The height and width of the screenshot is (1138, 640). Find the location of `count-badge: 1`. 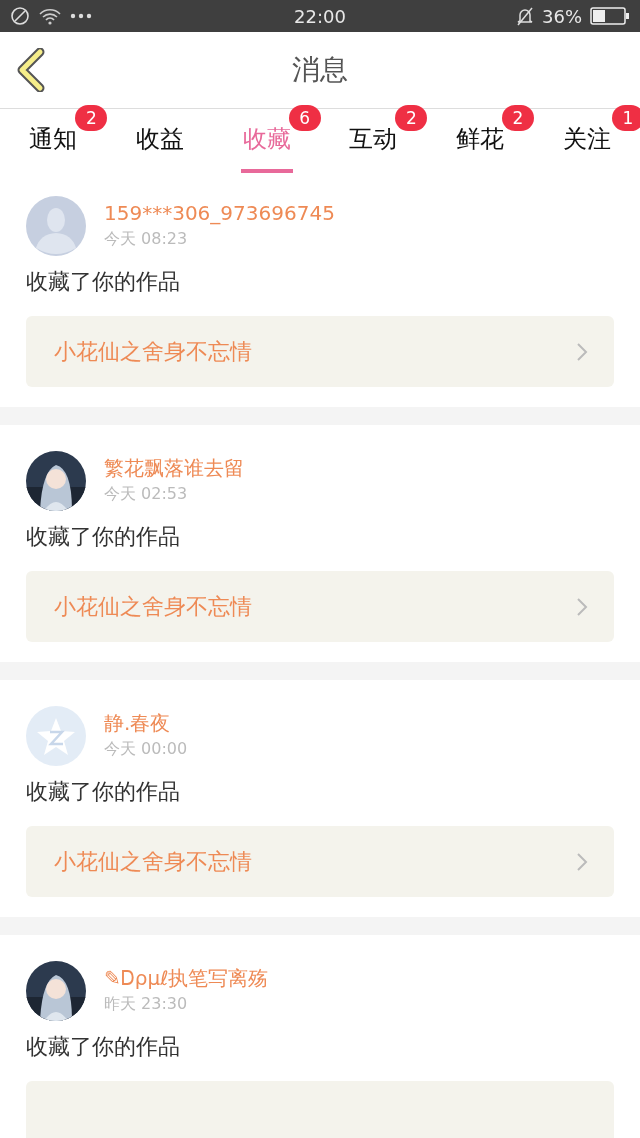

count-badge: 1 is located at coordinates (626, 118).